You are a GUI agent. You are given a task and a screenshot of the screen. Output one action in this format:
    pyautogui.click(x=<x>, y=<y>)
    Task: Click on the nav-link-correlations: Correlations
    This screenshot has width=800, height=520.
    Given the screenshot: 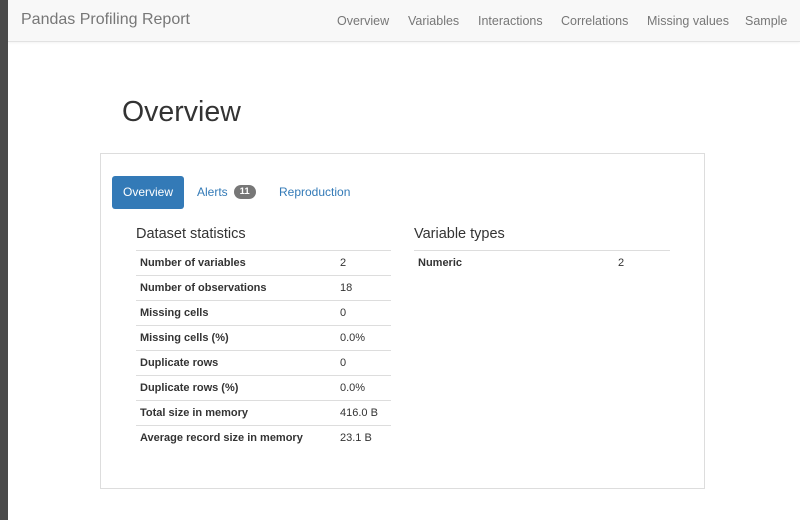 What is the action you would take?
    pyautogui.click(x=594, y=21)
    